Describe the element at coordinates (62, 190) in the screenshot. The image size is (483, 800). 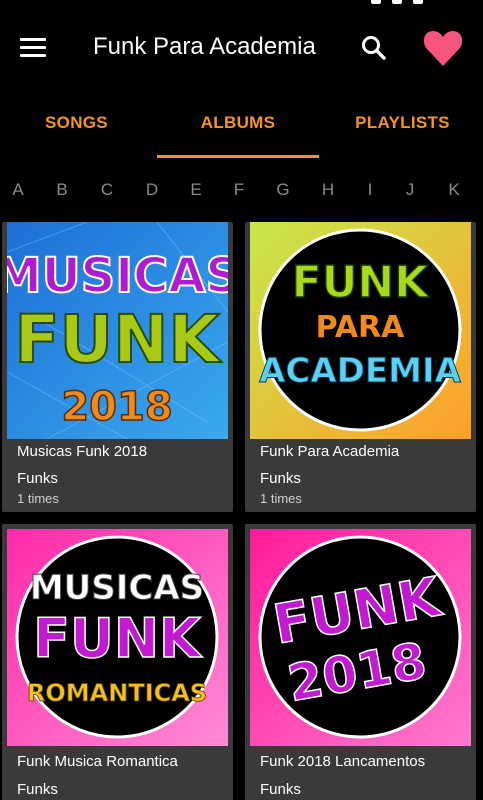
I see `letter-b: B` at that location.